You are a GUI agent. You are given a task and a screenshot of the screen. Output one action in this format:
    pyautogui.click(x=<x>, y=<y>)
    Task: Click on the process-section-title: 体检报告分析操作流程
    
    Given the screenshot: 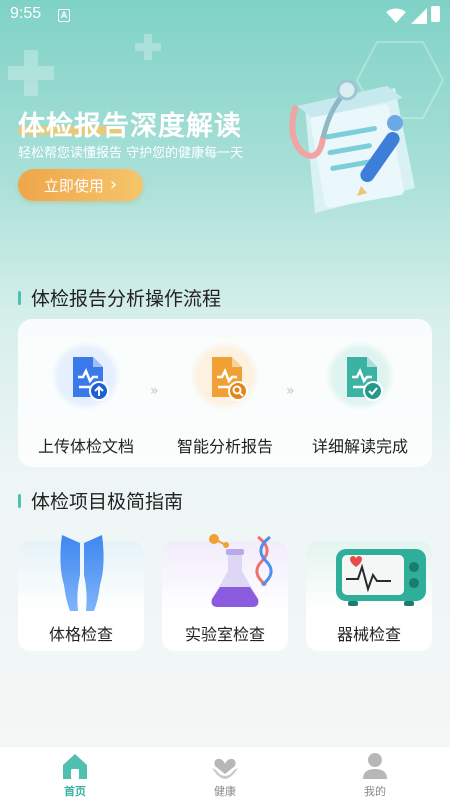 What is the action you would take?
    pyautogui.click(x=119, y=297)
    